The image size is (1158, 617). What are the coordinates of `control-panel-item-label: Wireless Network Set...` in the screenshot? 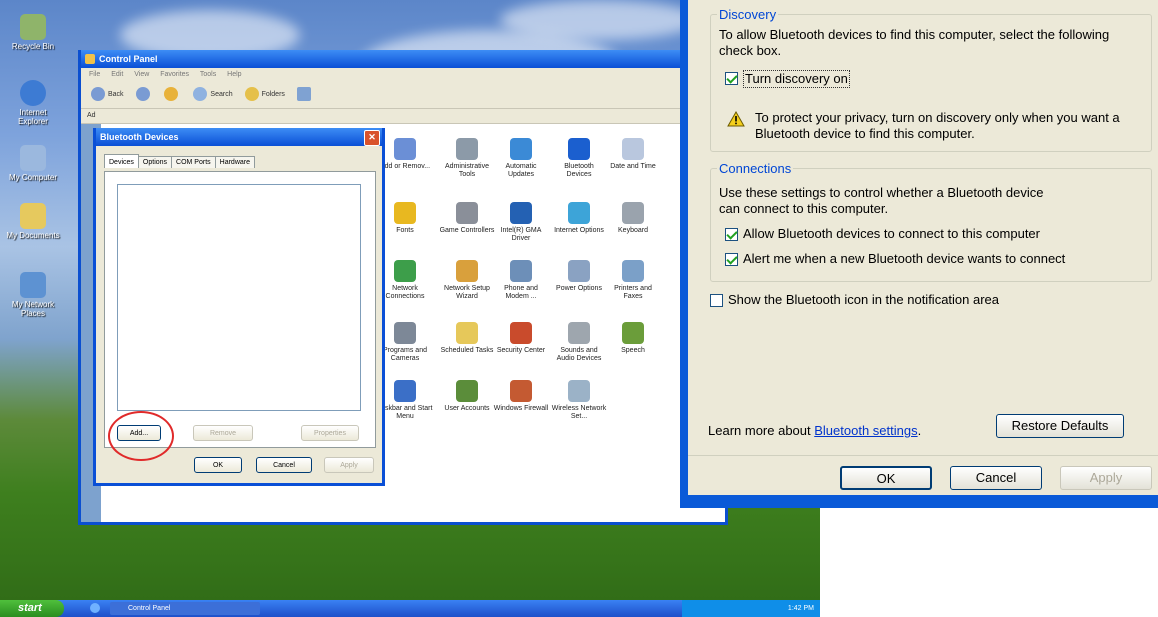 It's located at (579, 412).